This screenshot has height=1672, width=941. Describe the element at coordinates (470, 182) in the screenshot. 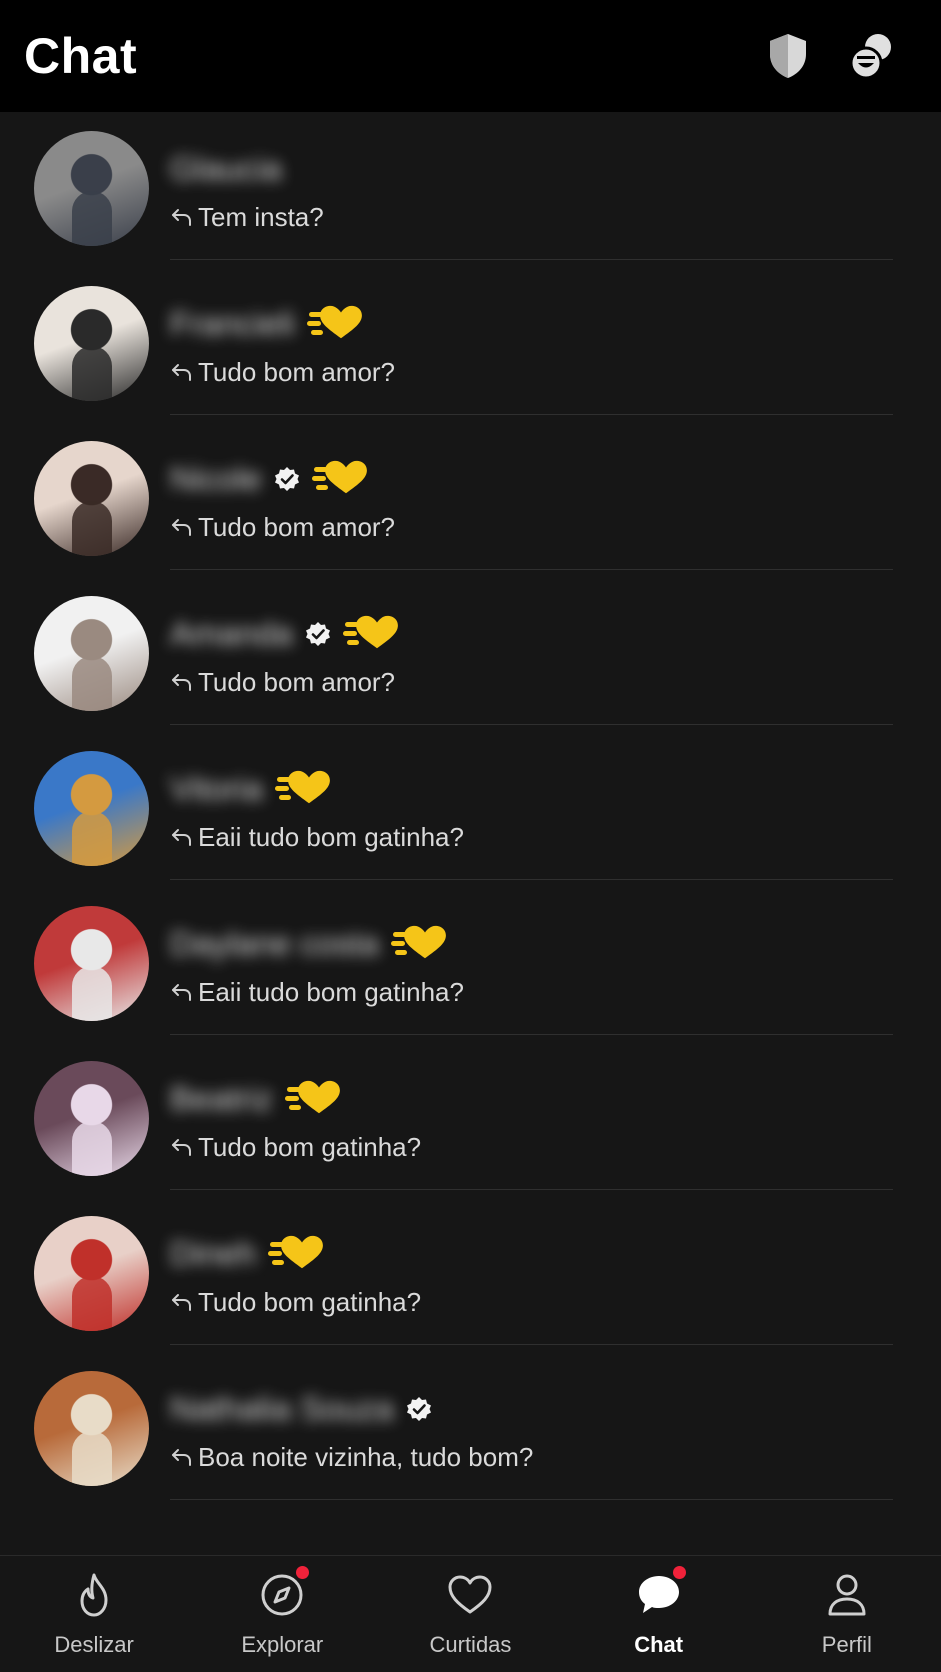

I see `conversation-row: Glaucia Tem insta?` at that location.